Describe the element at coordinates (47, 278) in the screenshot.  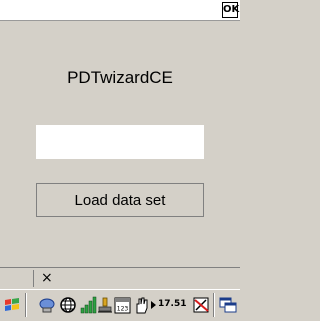
I see `close-icon: ×` at that location.